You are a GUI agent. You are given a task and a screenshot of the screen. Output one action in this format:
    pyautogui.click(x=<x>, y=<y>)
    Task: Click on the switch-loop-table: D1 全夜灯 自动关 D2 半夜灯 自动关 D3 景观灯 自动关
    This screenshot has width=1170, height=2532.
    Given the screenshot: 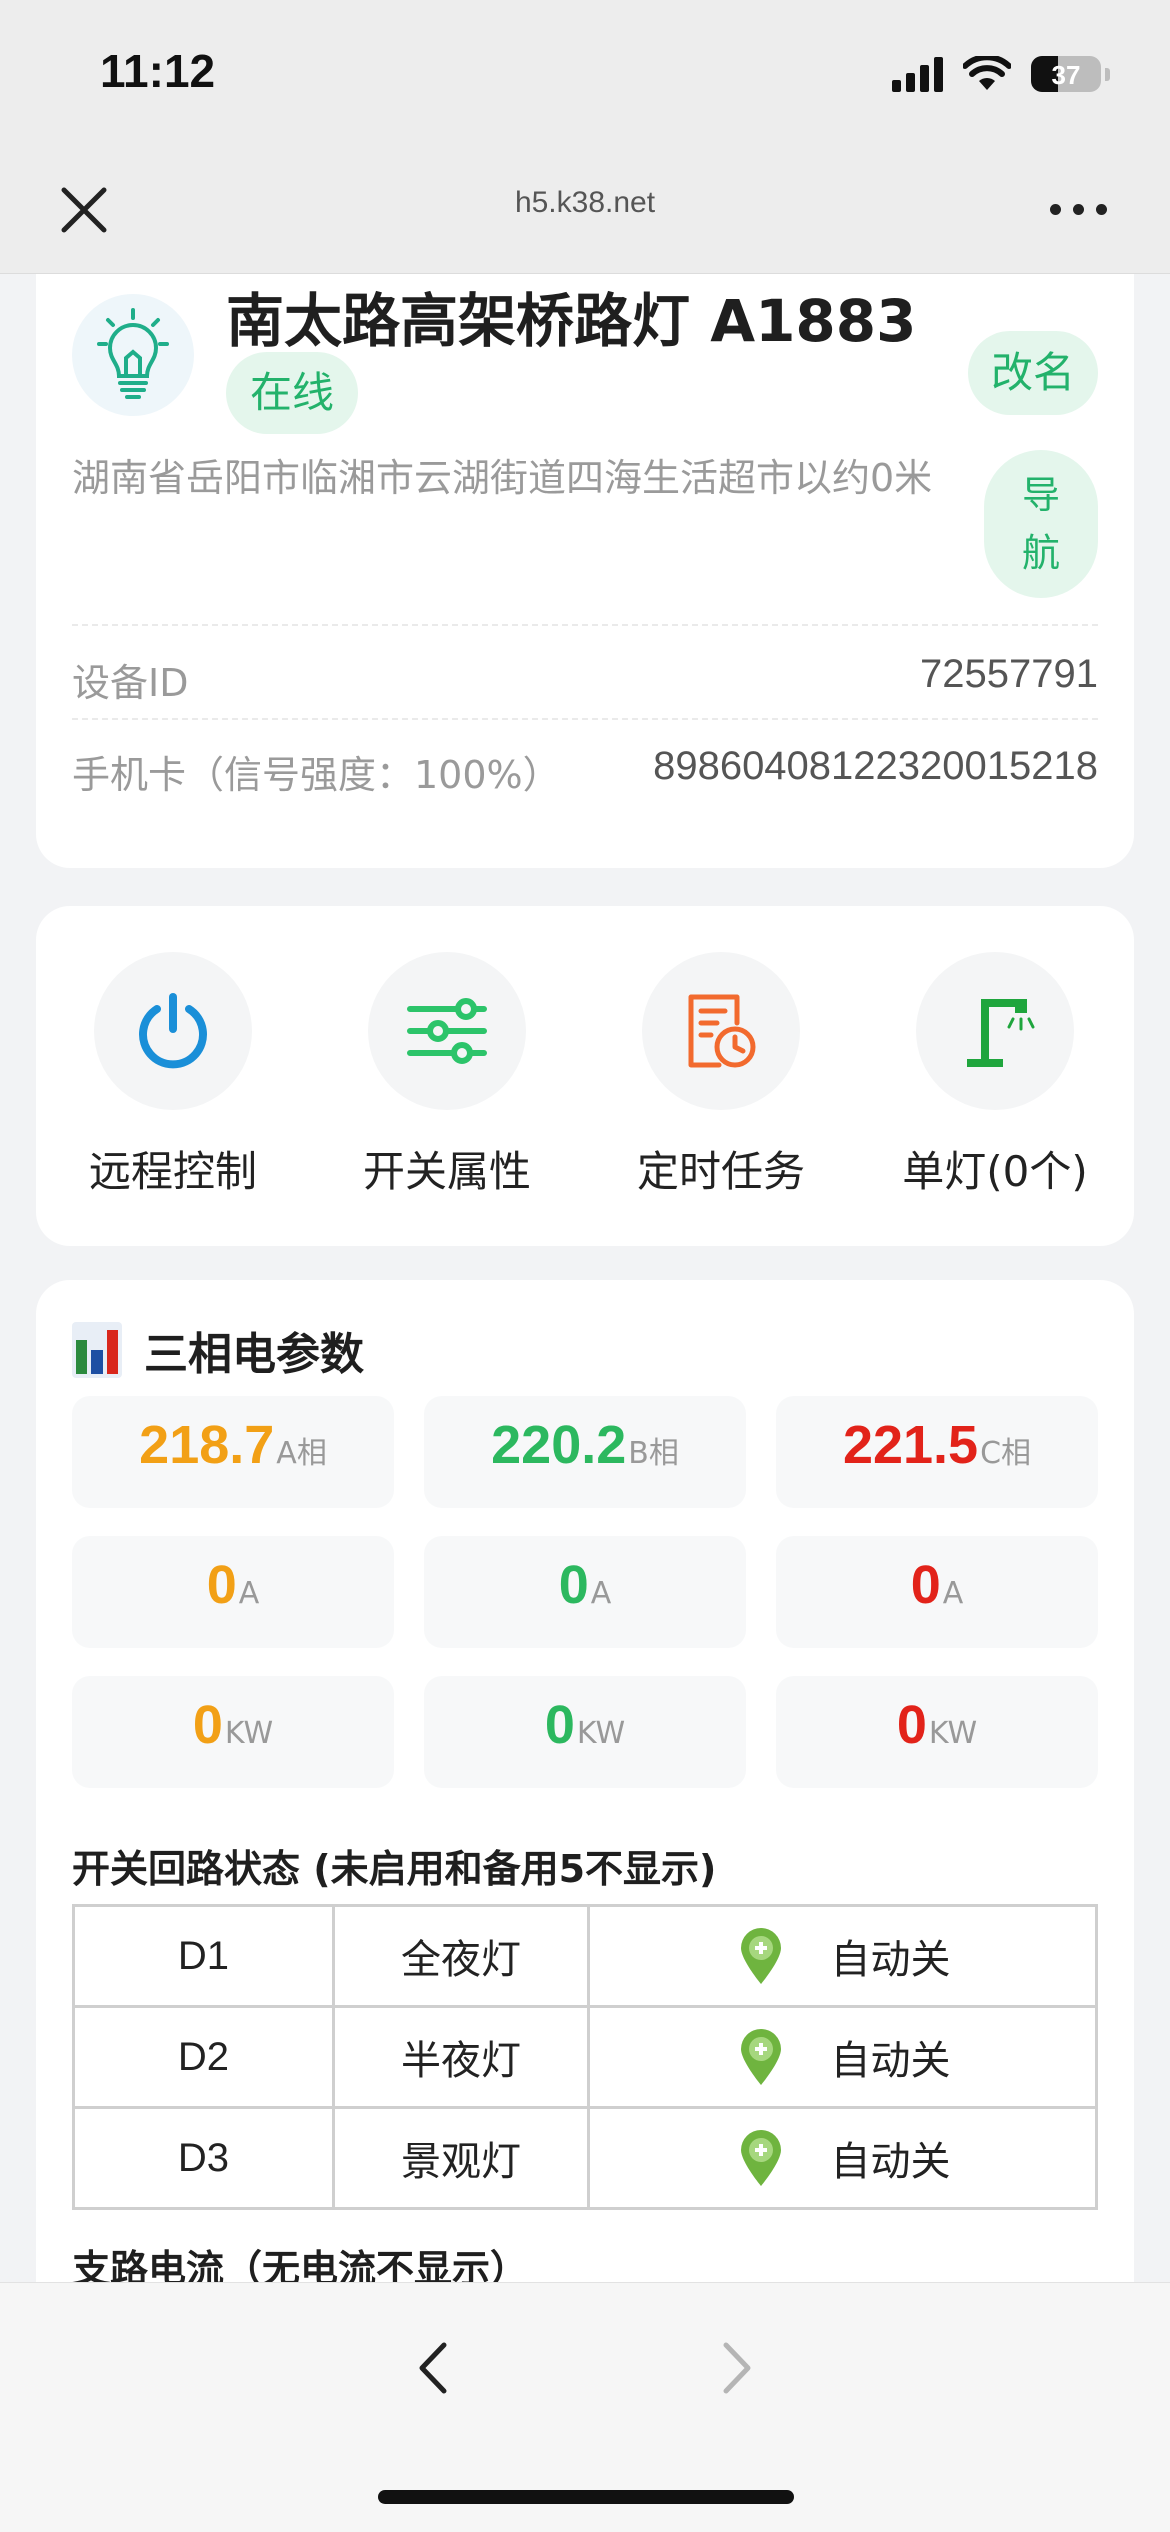 What is the action you would take?
    pyautogui.click(x=585, y=2057)
    